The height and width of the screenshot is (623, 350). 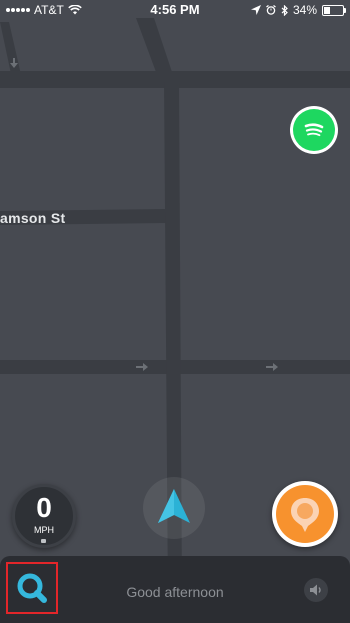 I want to click on speed-value: 0, so click(x=44, y=507).